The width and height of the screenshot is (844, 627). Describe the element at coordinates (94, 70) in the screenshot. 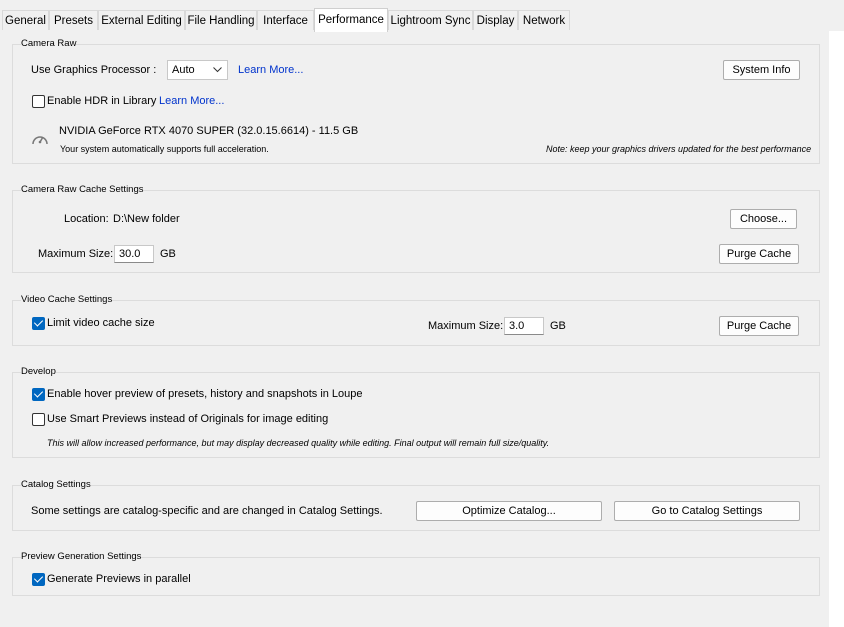

I see `gpu-label: Use Graphics Processor :` at that location.